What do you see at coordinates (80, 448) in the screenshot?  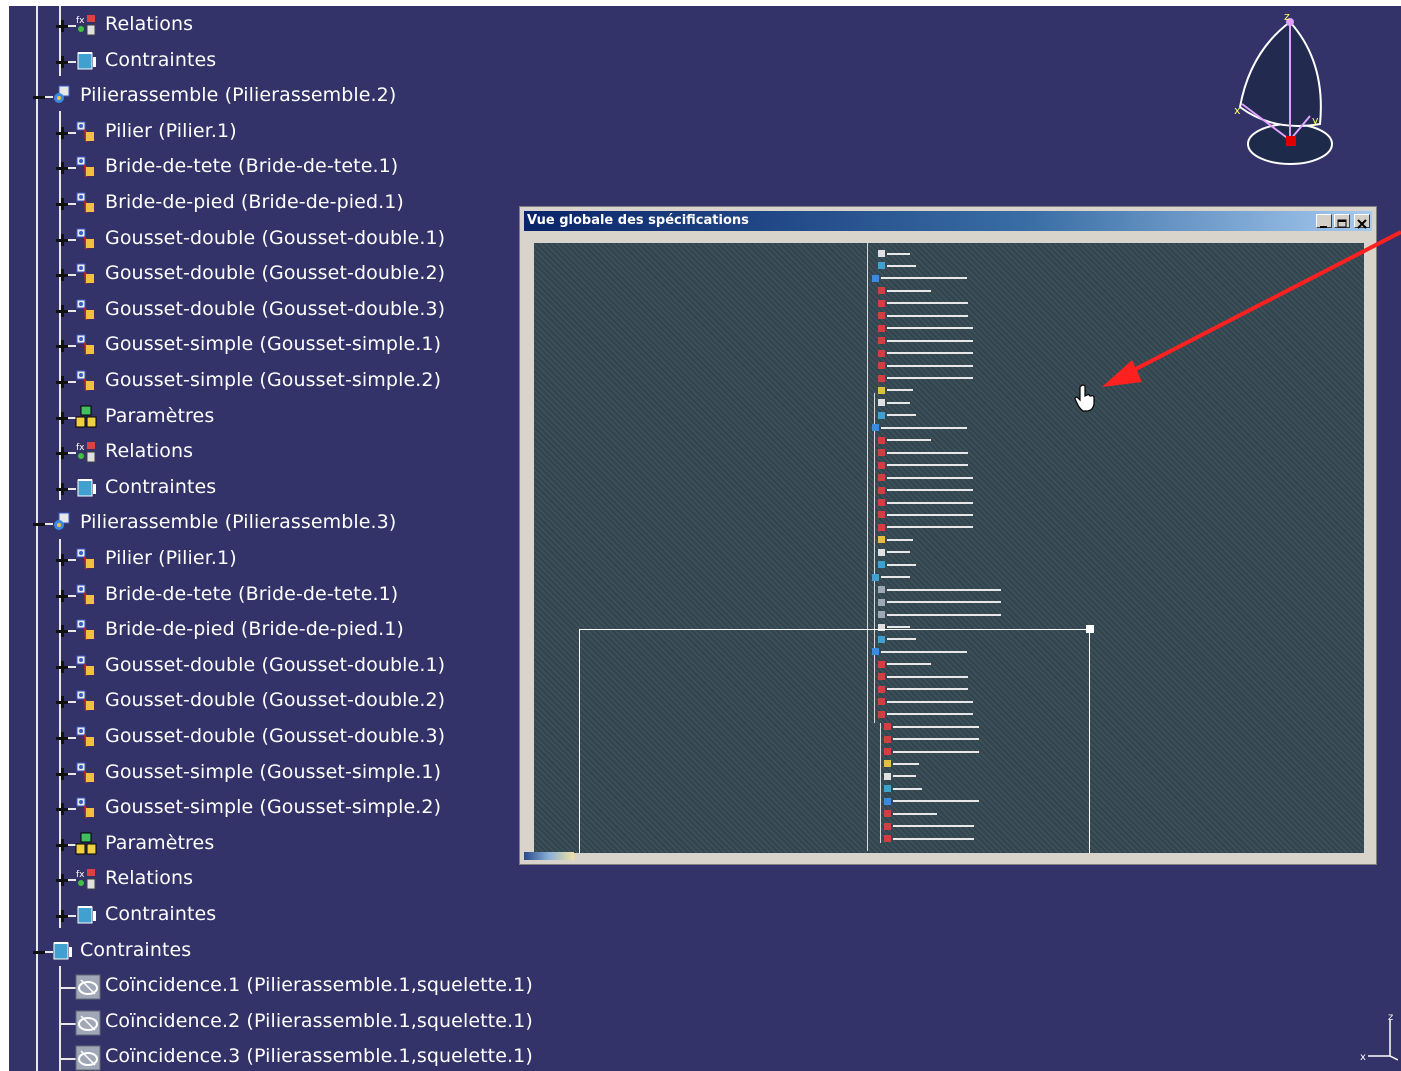 I see `svg-text: fx` at bounding box center [80, 448].